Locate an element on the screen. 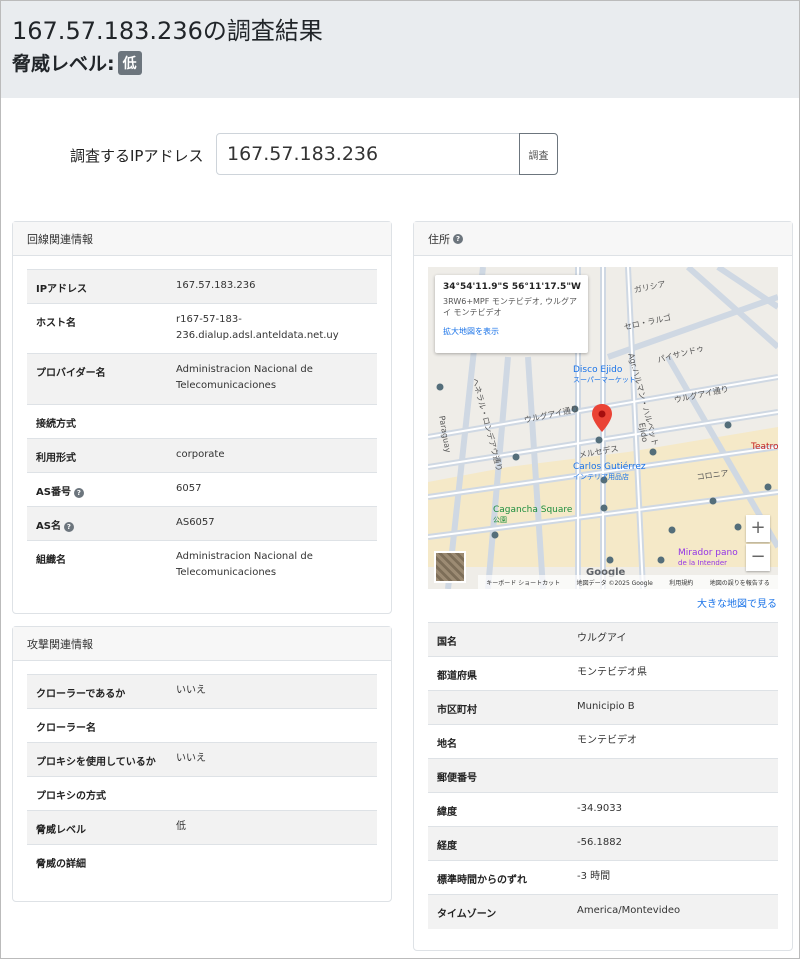 The image size is (800, 959). threat-level-label: 脅威レベル: is located at coordinates (63, 64).